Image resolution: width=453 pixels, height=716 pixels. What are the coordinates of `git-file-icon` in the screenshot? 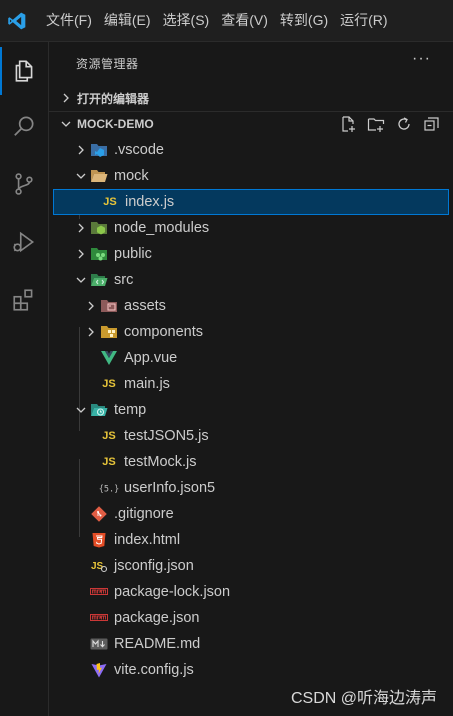 It's located at (99, 514).